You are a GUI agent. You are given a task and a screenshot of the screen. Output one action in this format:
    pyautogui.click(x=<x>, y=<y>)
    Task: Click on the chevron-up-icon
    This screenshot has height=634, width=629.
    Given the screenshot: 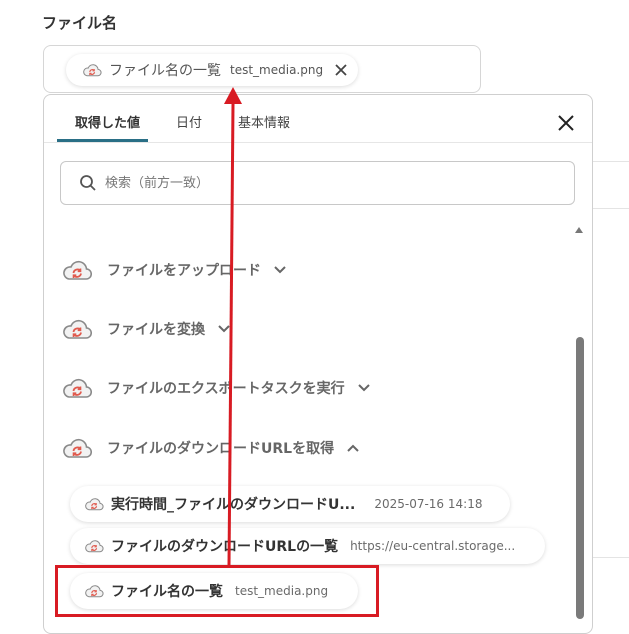 What is the action you would take?
    pyautogui.click(x=353, y=448)
    